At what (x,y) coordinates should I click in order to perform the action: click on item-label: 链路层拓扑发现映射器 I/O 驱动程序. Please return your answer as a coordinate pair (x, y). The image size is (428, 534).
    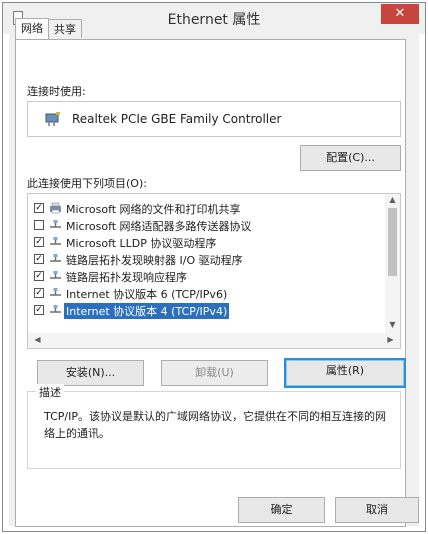
    Looking at the image, I should click on (154, 260).